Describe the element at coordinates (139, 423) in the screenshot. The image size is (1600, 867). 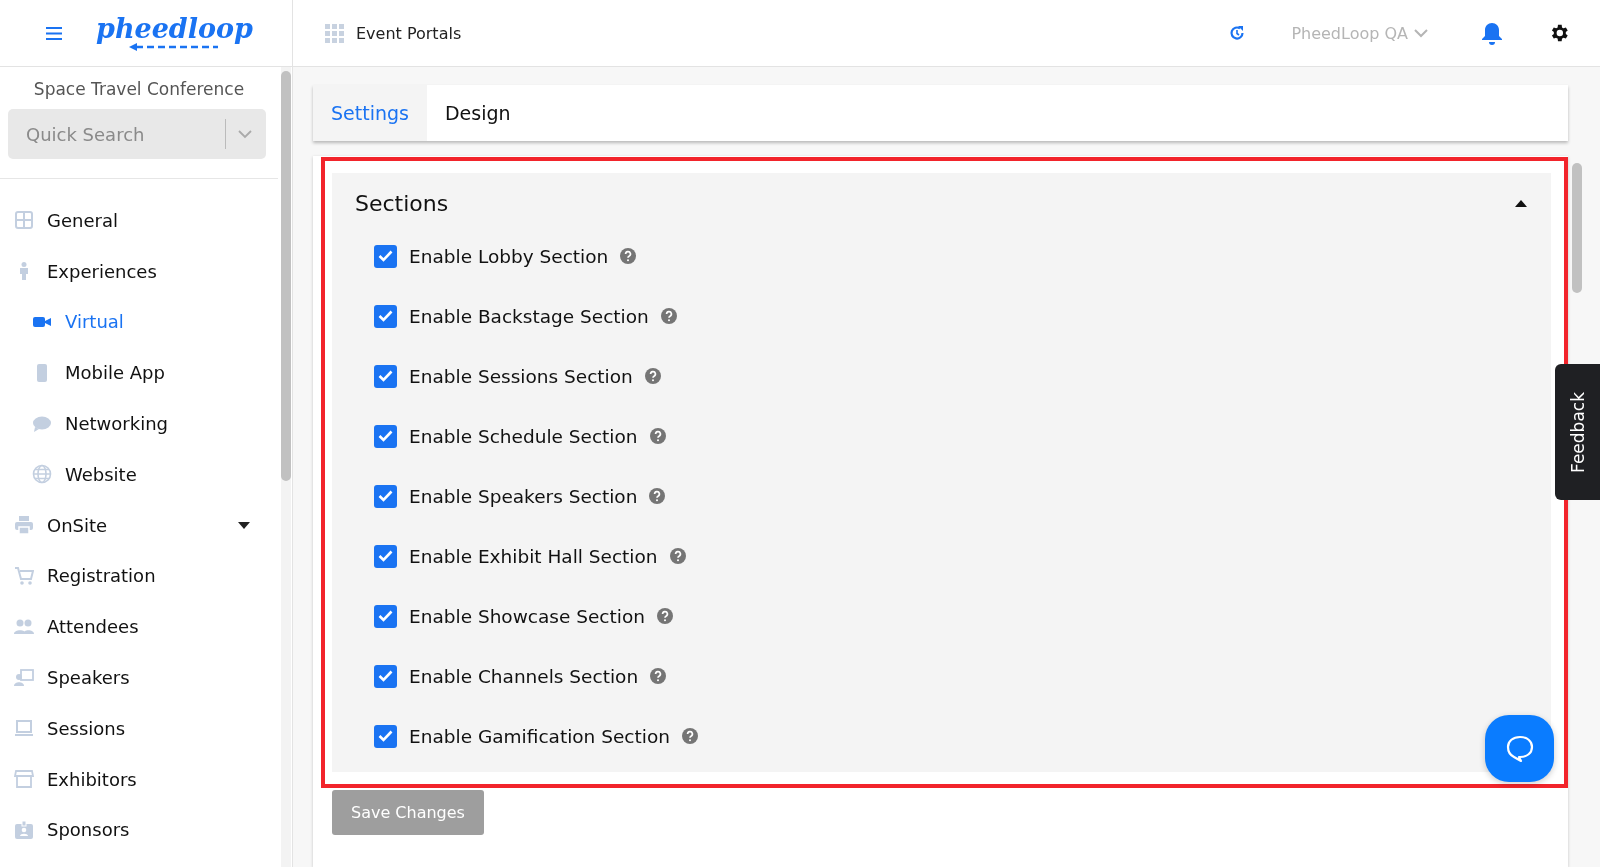
I see `nav-item: Networking` at that location.